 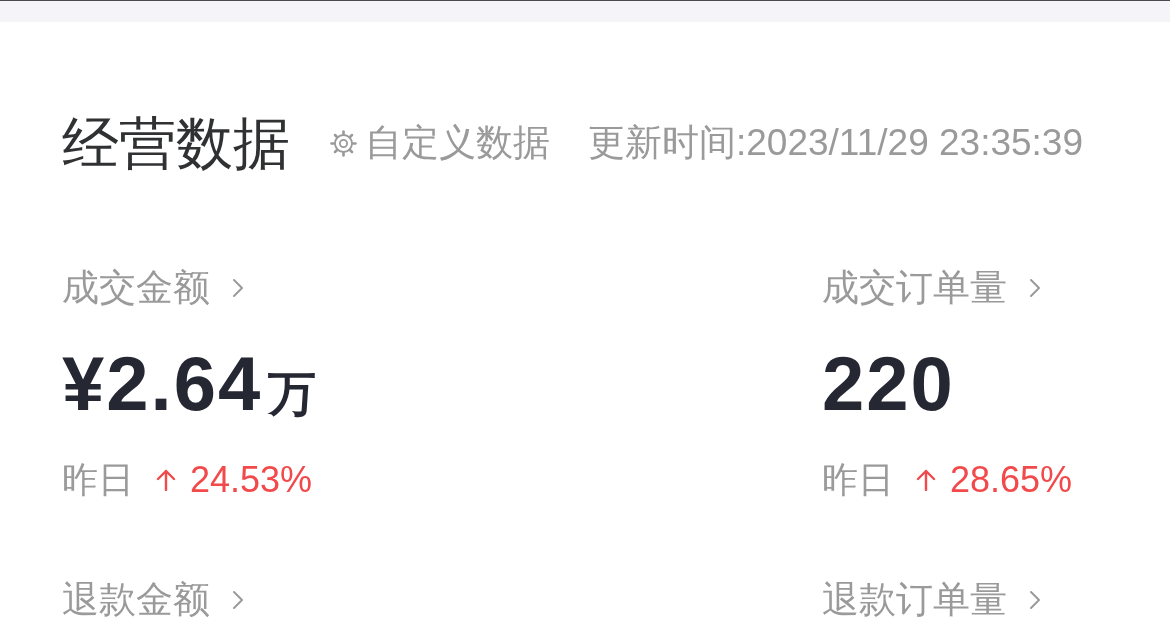 I want to click on update-time: 更新时间:2023/11/29 23:35:39, so click(x=836, y=143).